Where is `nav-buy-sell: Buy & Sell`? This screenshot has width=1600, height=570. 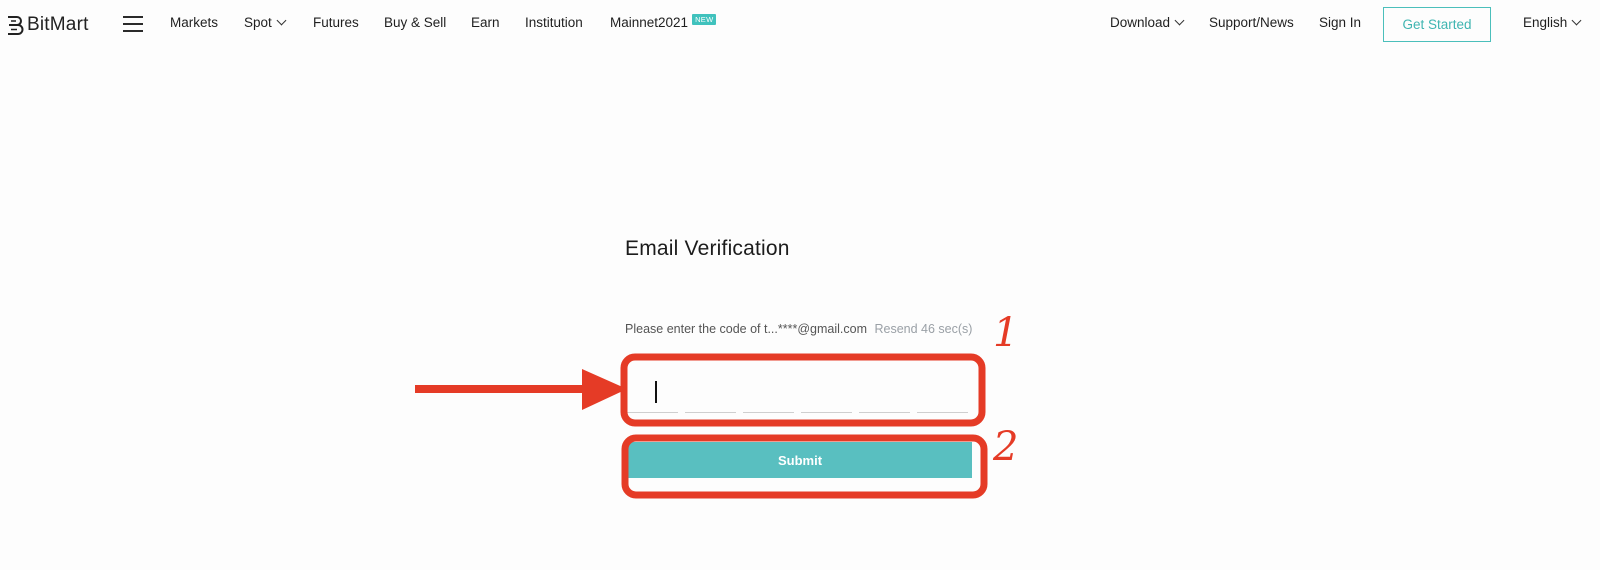
nav-buy-sell: Buy & Sell is located at coordinates (415, 22).